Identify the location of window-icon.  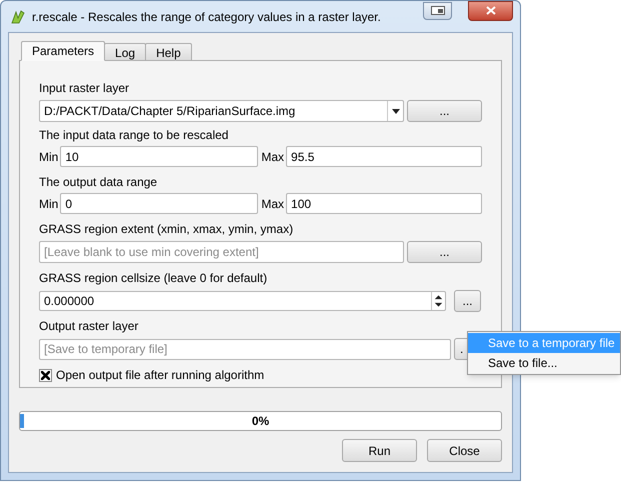
(437, 10).